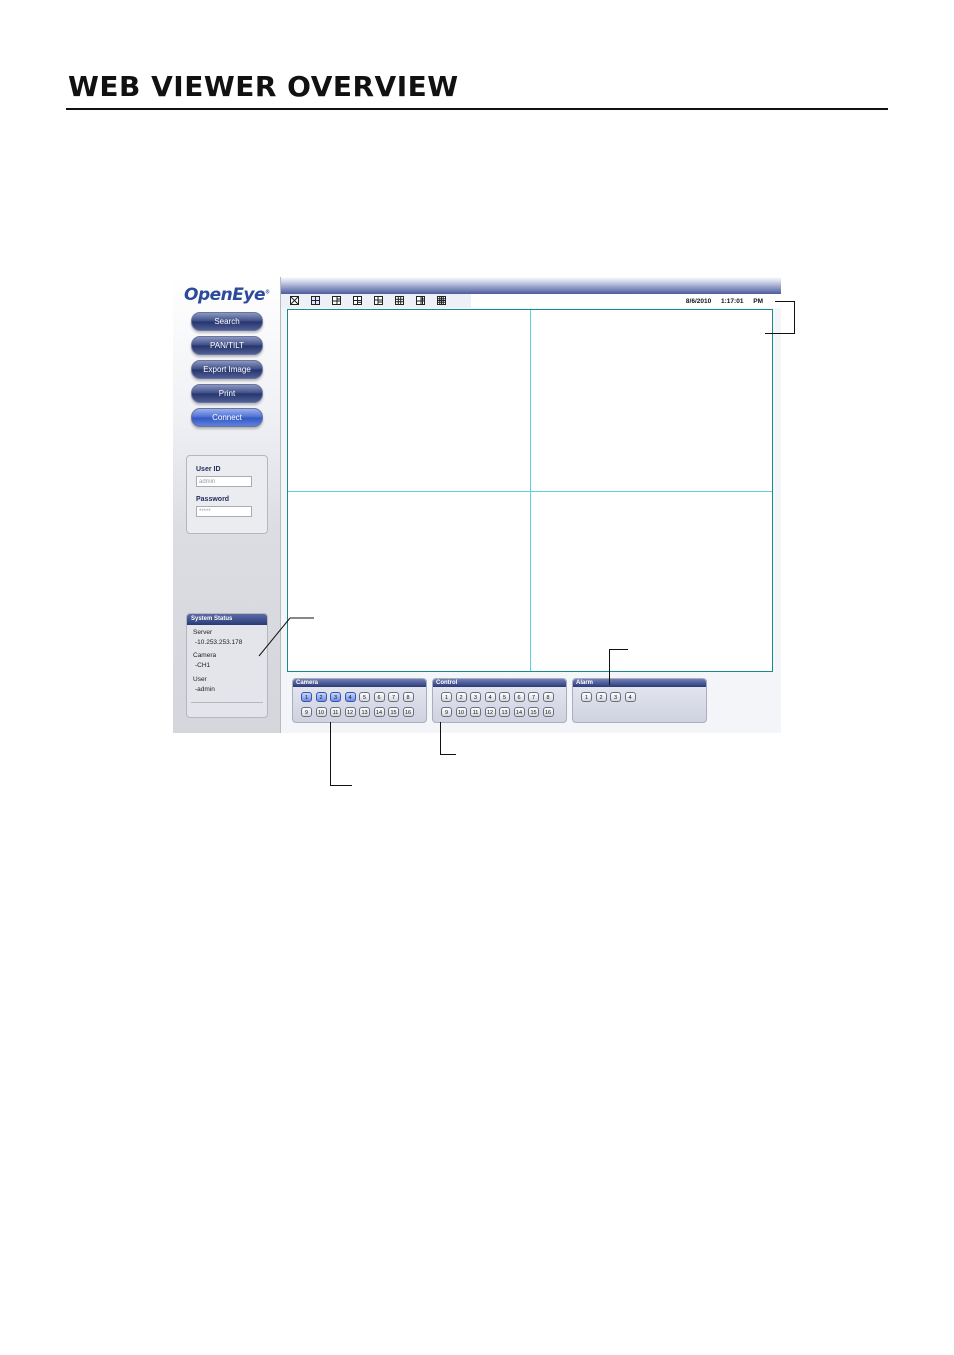 This screenshot has height=1355, width=954. What do you see at coordinates (533, 712) in the screenshot?
I see `control-number-button: 15` at bounding box center [533, 712].